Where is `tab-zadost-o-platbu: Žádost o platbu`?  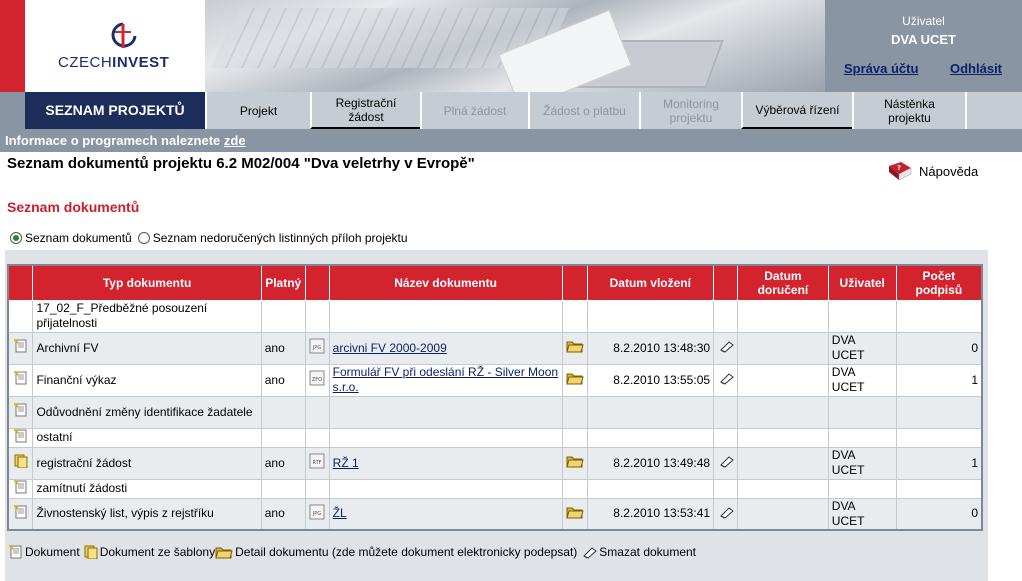
tab-zadost-o-platbu: Žádost o platbu is located at coordinates (583, 110).